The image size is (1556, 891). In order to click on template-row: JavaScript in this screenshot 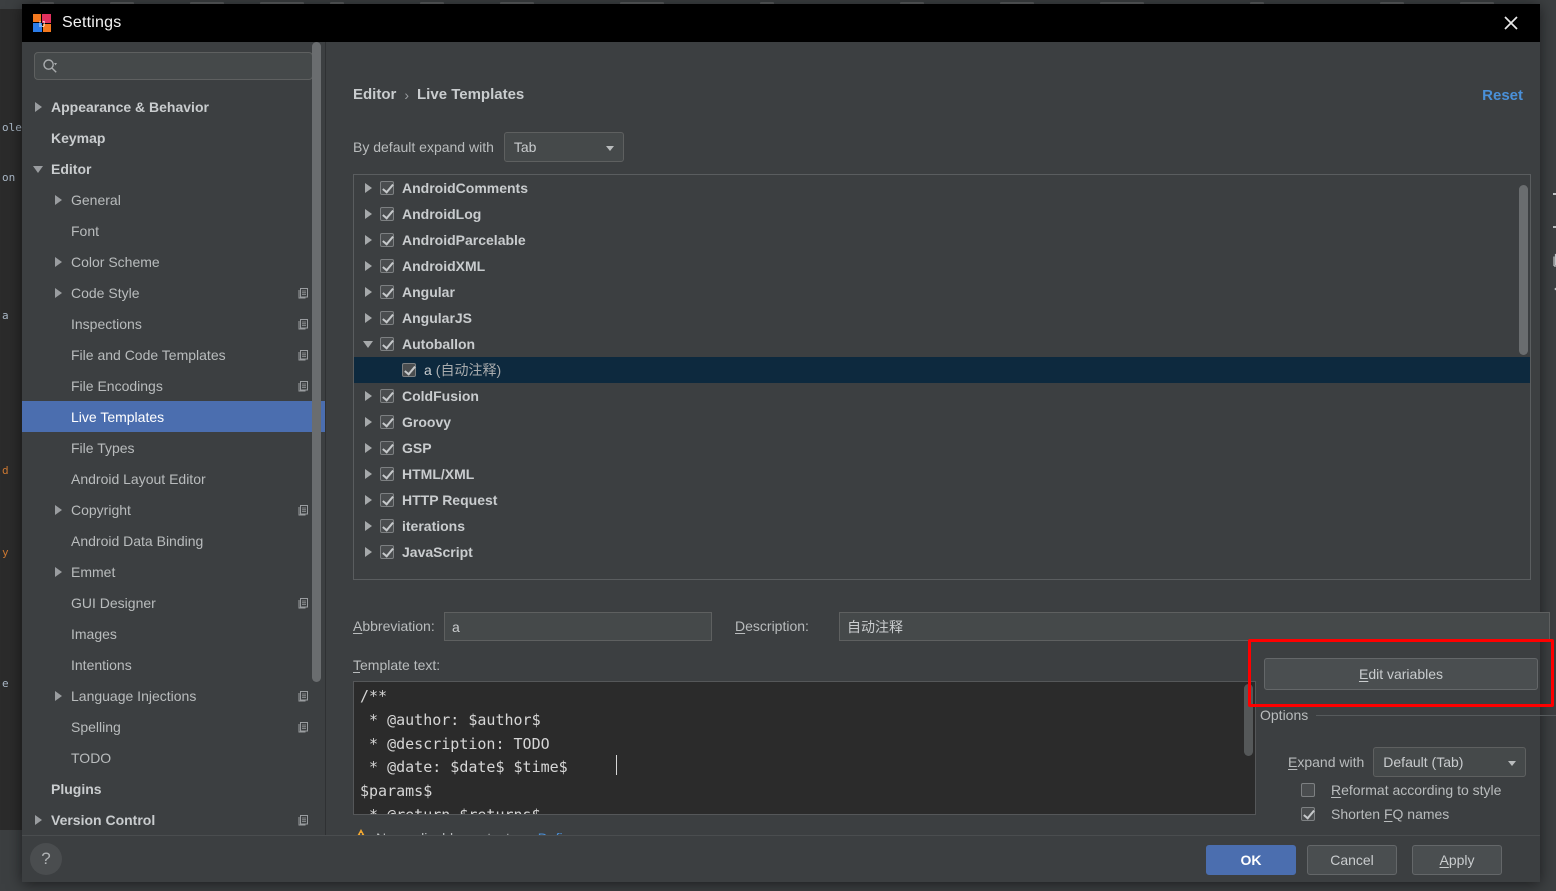, I will do `click(942, 552)`.